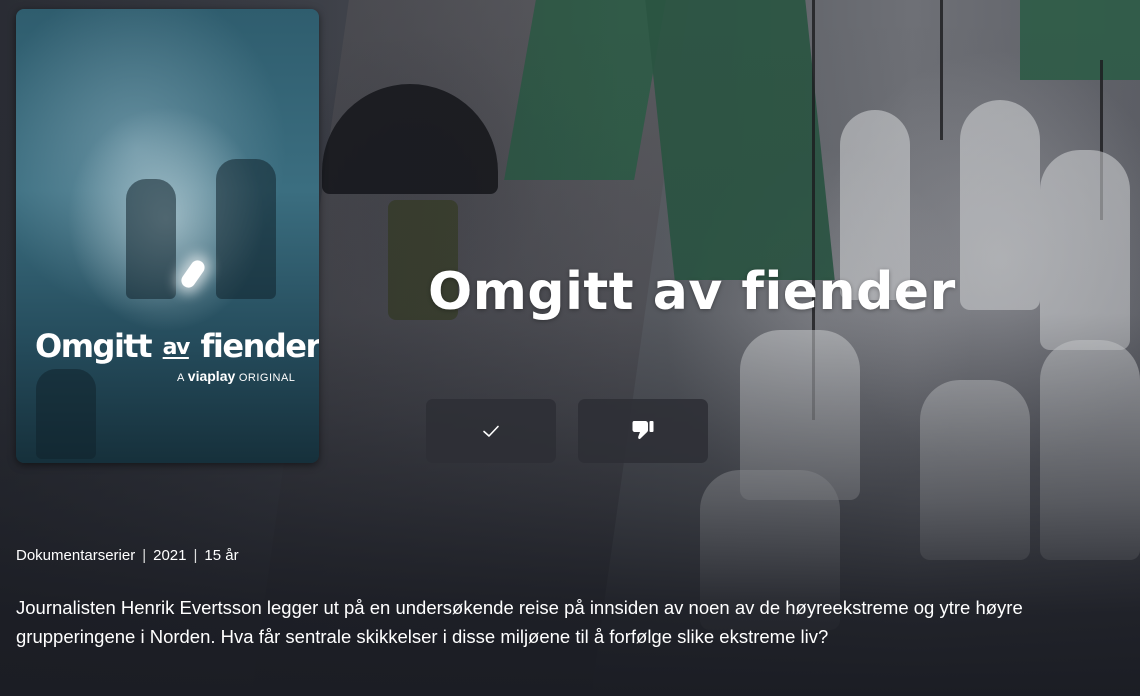 The height and width of the screenshot is (696, 1140). Describe the element at coordinates (221, 555) in the screenshot. I see `age-rating-label: 15 år` at that location.